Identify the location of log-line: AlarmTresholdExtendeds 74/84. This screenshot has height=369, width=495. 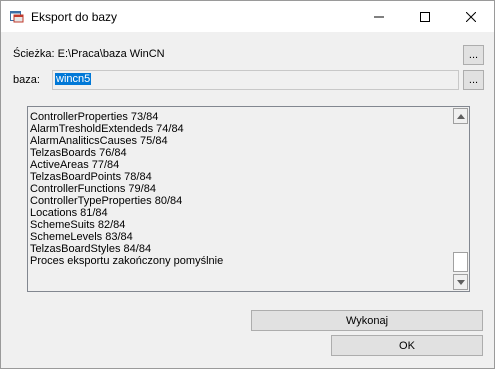
(107, 129).